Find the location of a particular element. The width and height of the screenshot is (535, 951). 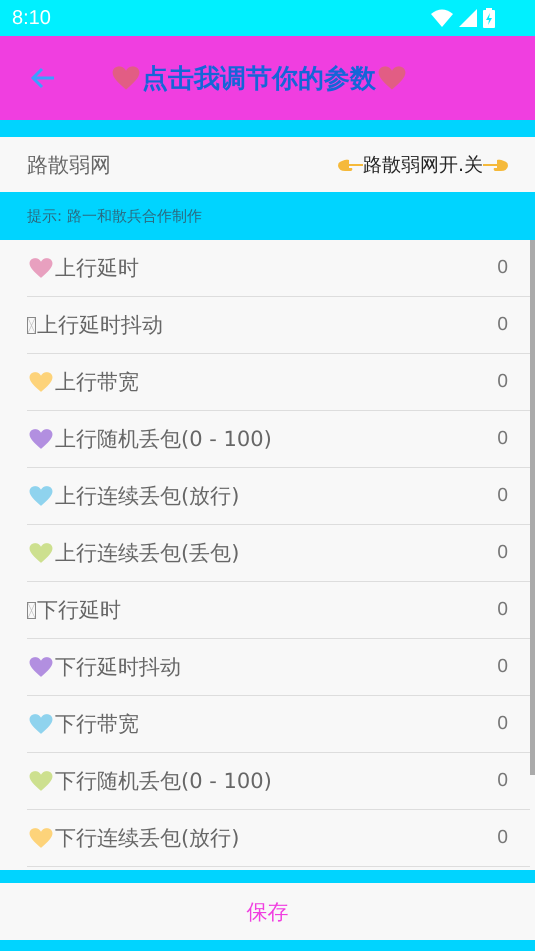

parameter-label: 下行随机丢包(0 - 100) is located at coordinates (163, 781).